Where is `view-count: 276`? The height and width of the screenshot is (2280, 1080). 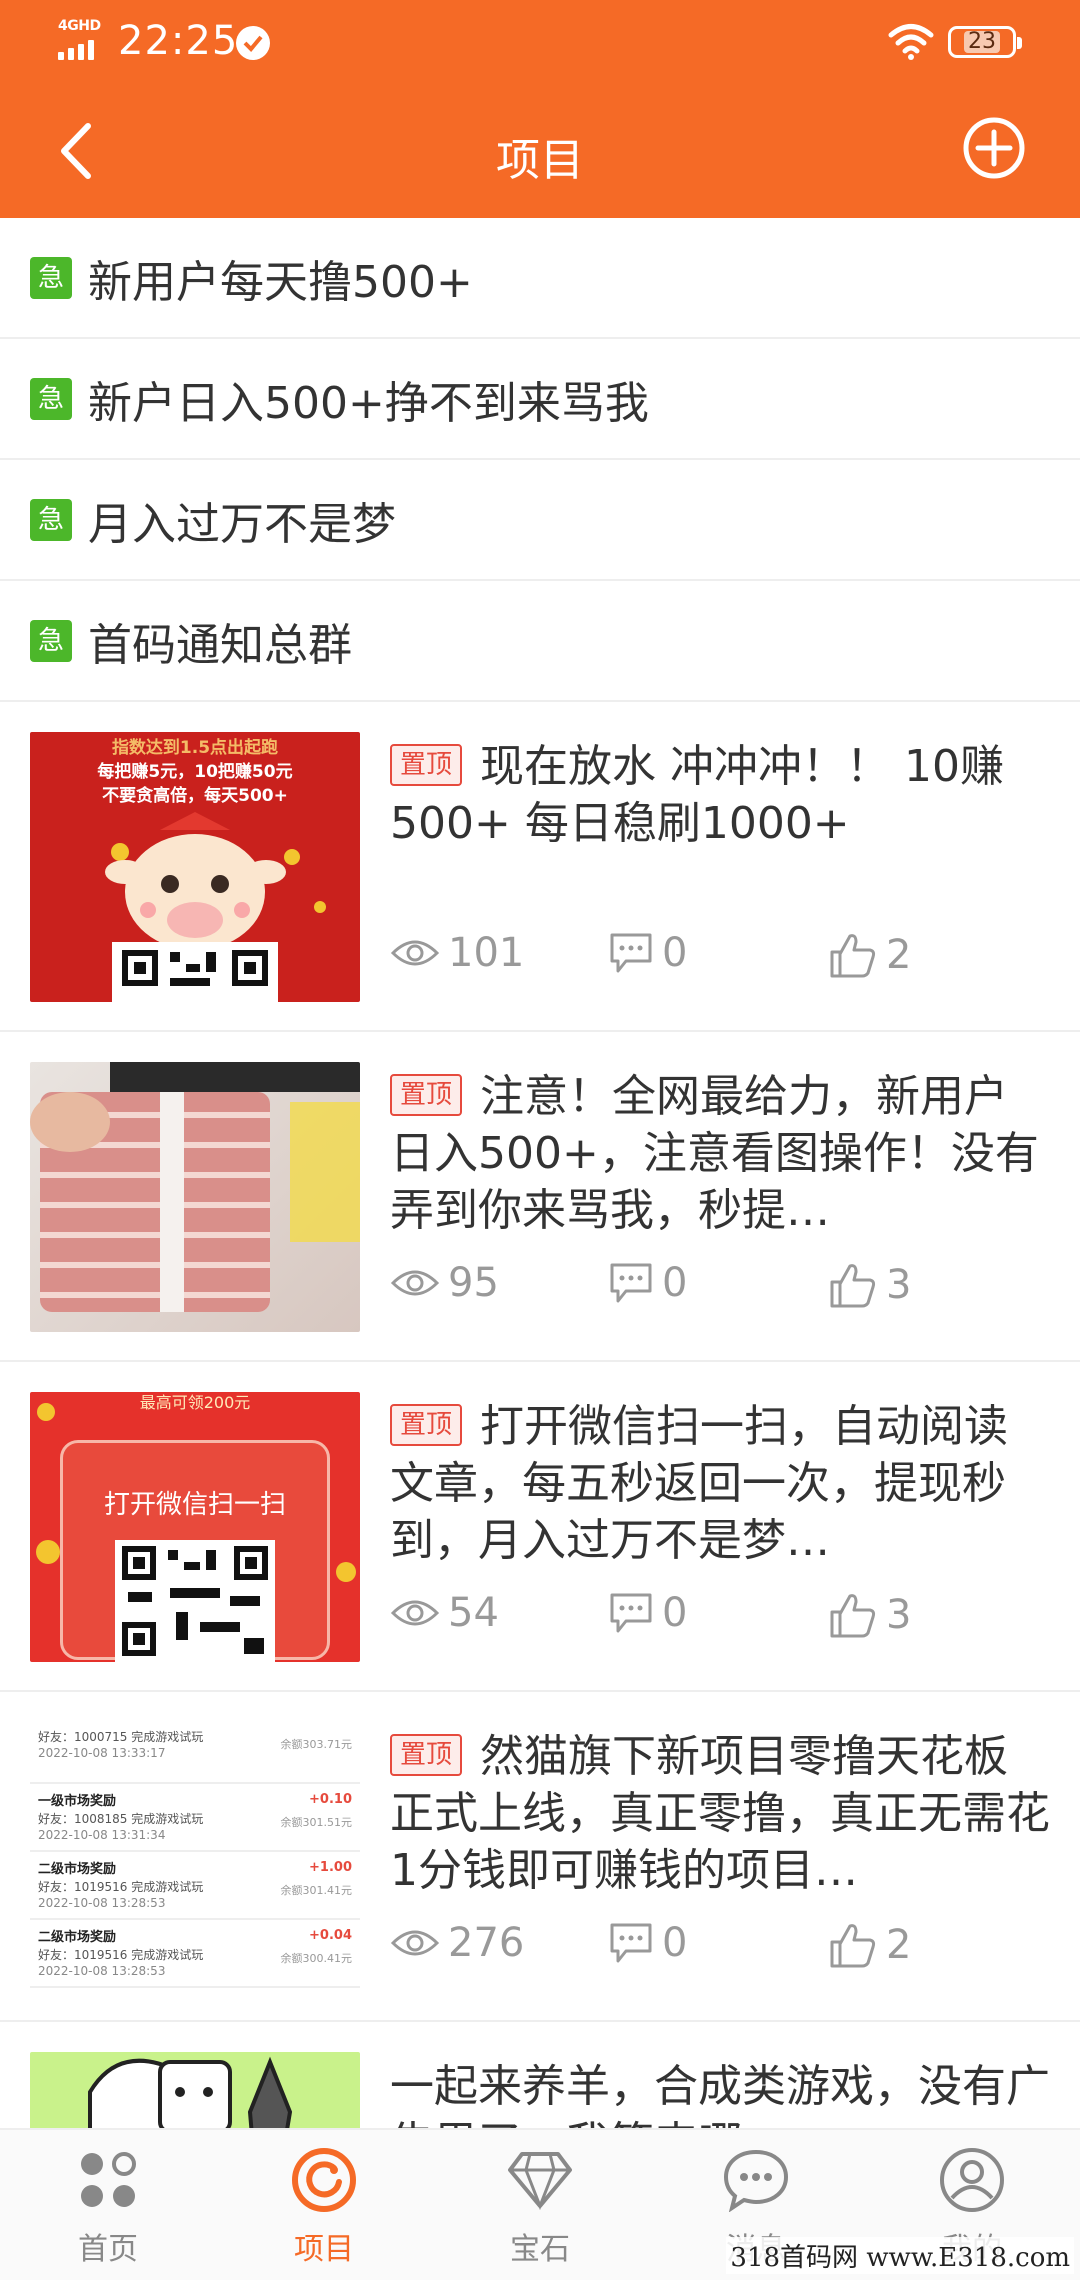
view-count: 276 is located at coordinates (457, 1943).